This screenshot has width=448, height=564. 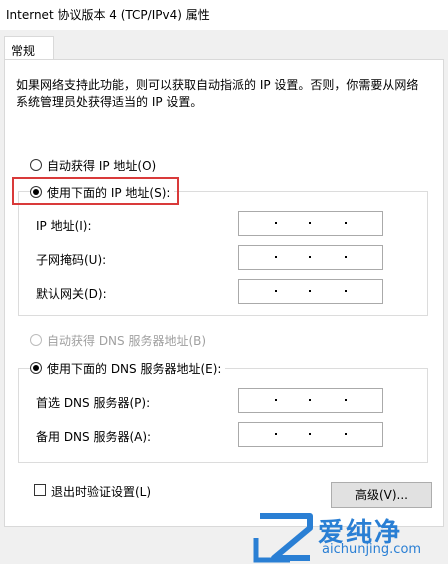 I want to click on ip-address-input, so click(x=310, y=223).